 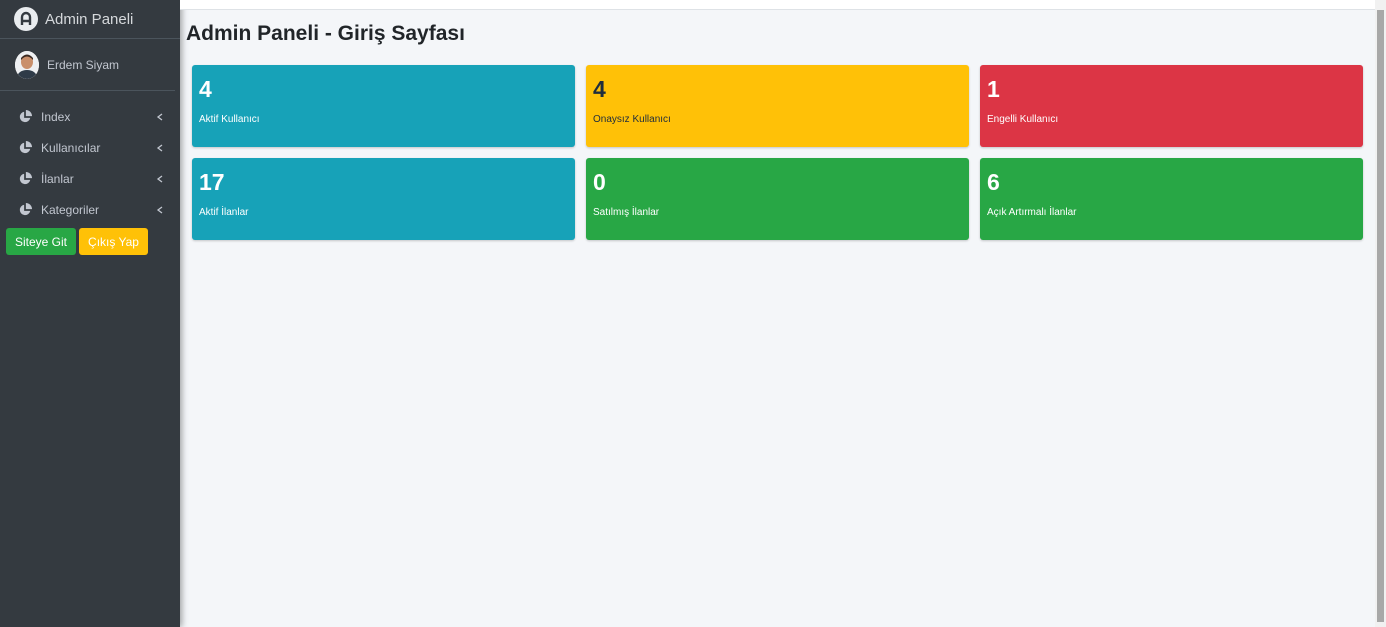 I want to click on sidebar-item-label: Kullanıcılar, so click(x=71, y=147).